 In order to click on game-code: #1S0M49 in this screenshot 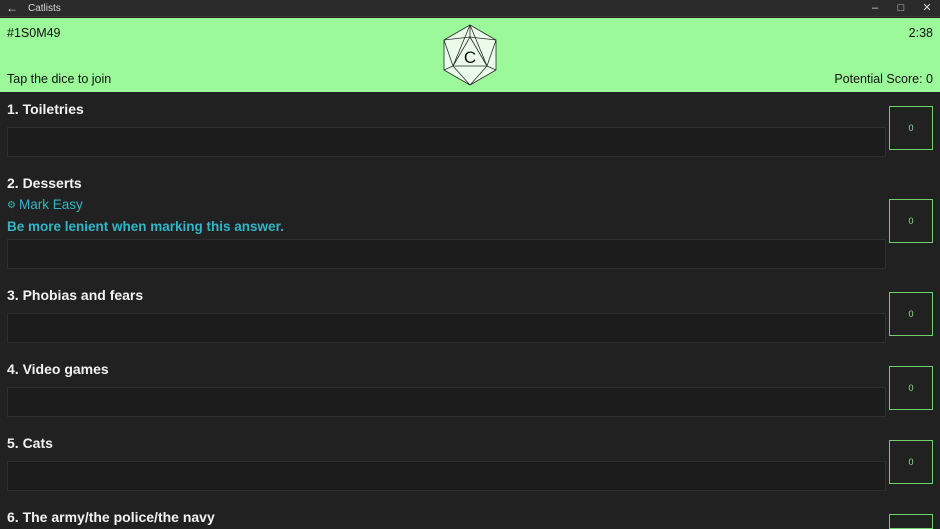, I will do `click(34, 33)`.